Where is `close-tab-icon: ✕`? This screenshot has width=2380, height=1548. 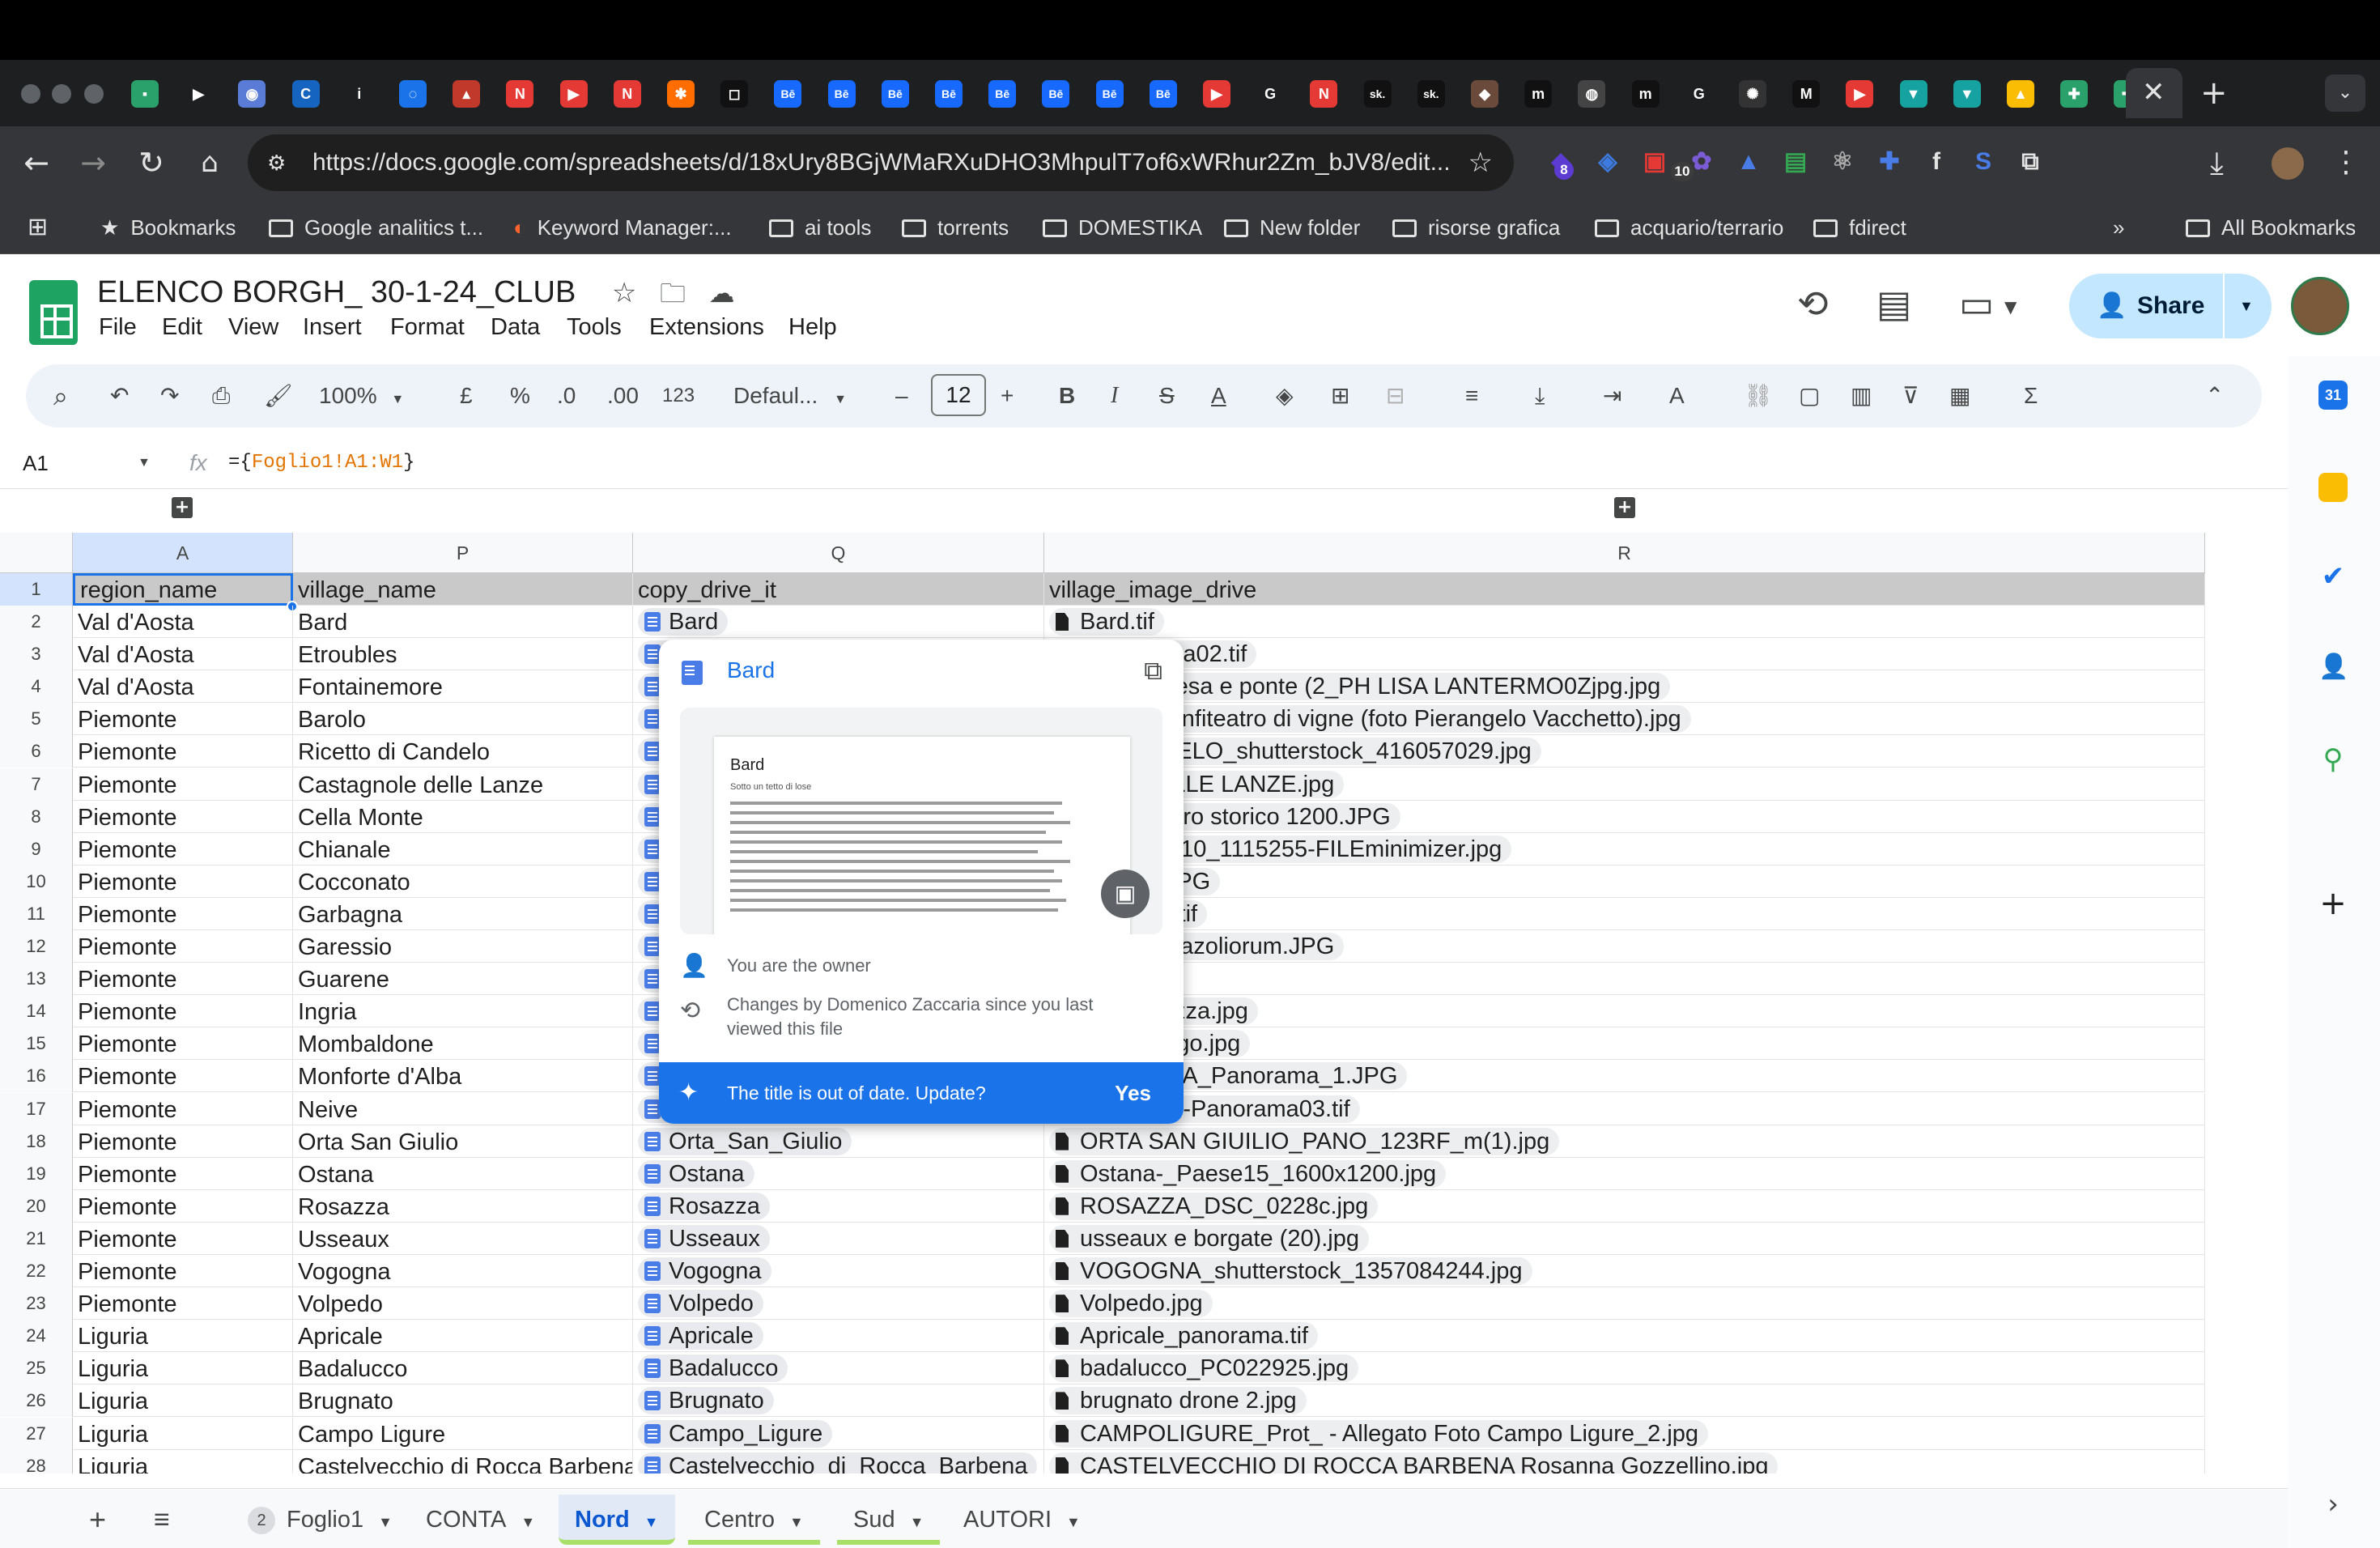
close-tab-icon: ✕ is located at coordinates (2154, 92).